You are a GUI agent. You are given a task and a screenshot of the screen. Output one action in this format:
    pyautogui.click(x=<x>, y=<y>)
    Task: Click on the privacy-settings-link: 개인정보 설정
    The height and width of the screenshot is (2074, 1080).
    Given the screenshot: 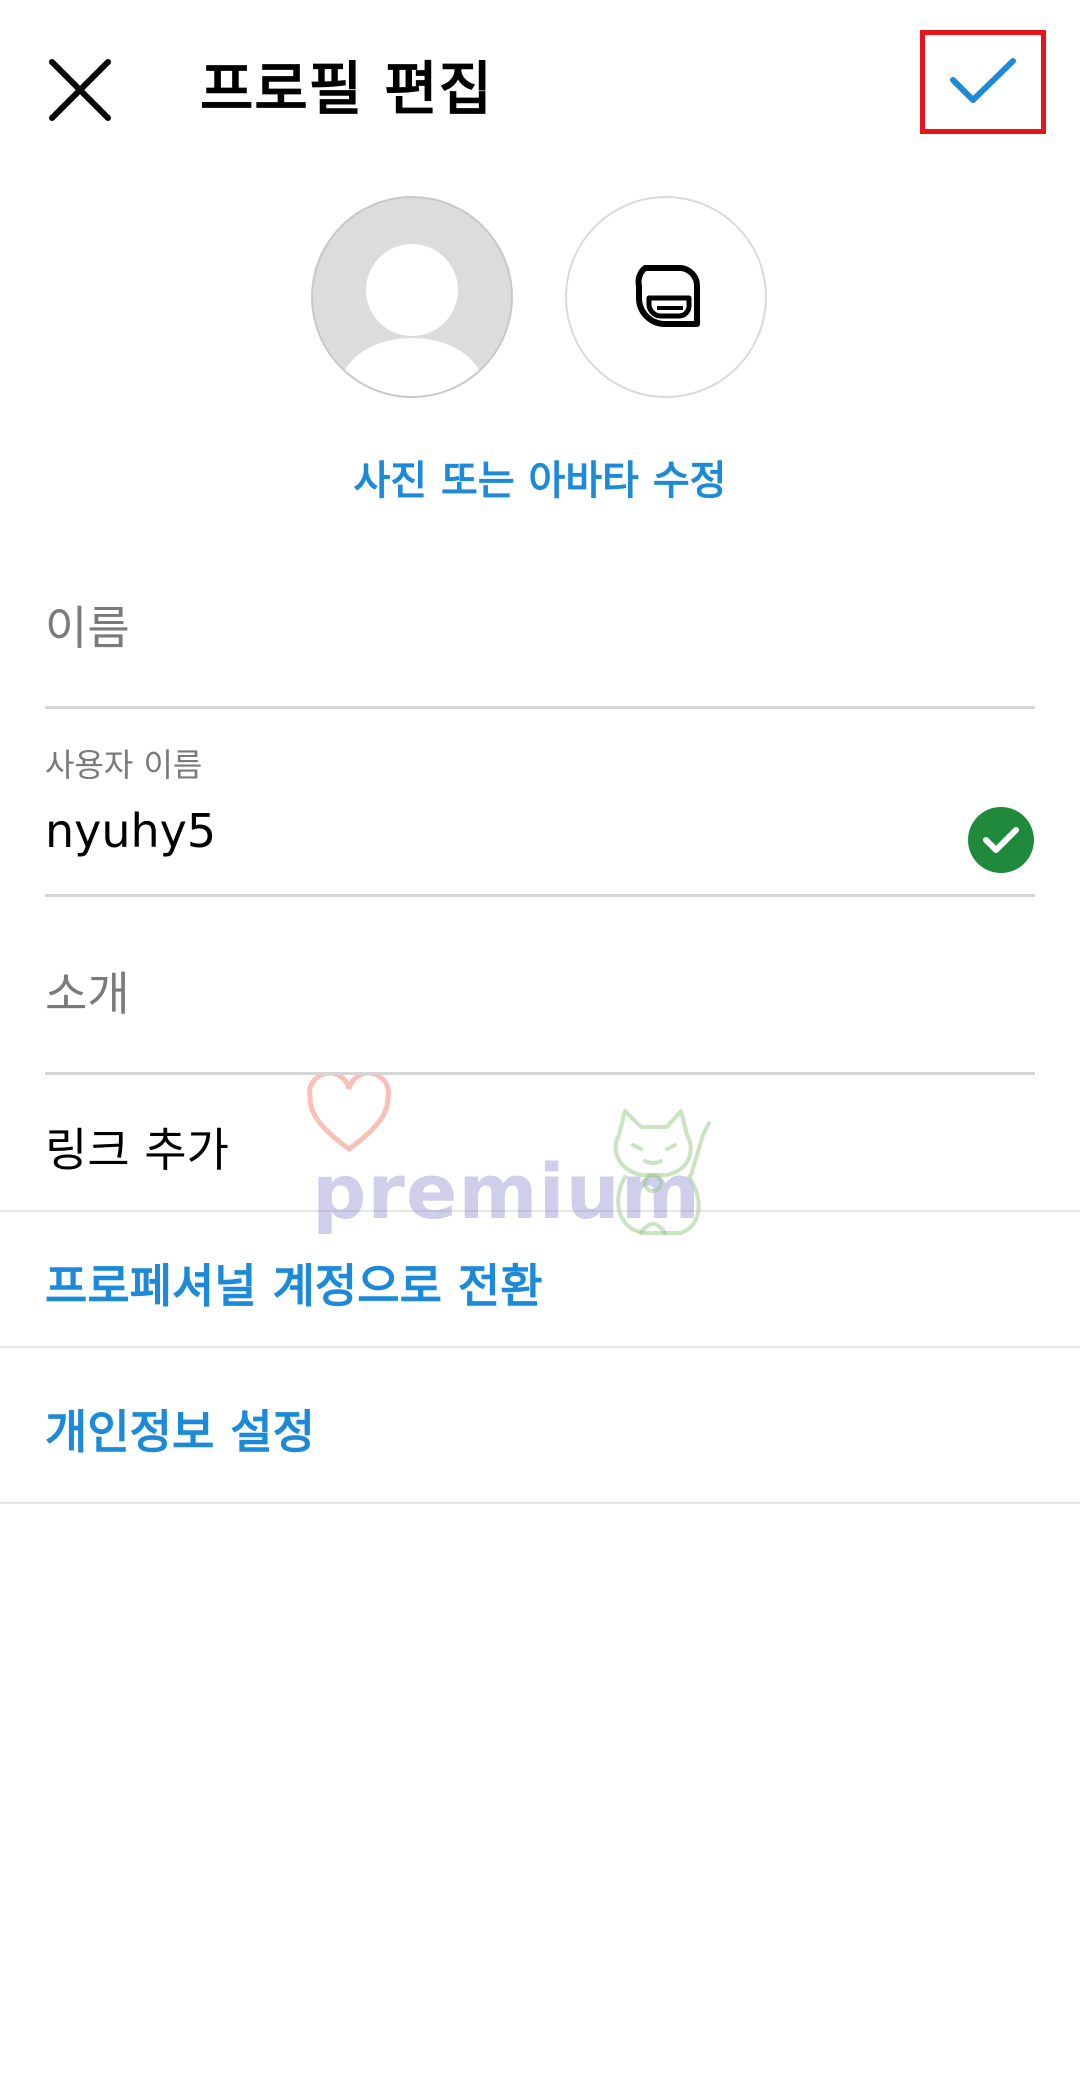 What is the action you would take?
    pyautogui.click(x=180, y=1429)
    